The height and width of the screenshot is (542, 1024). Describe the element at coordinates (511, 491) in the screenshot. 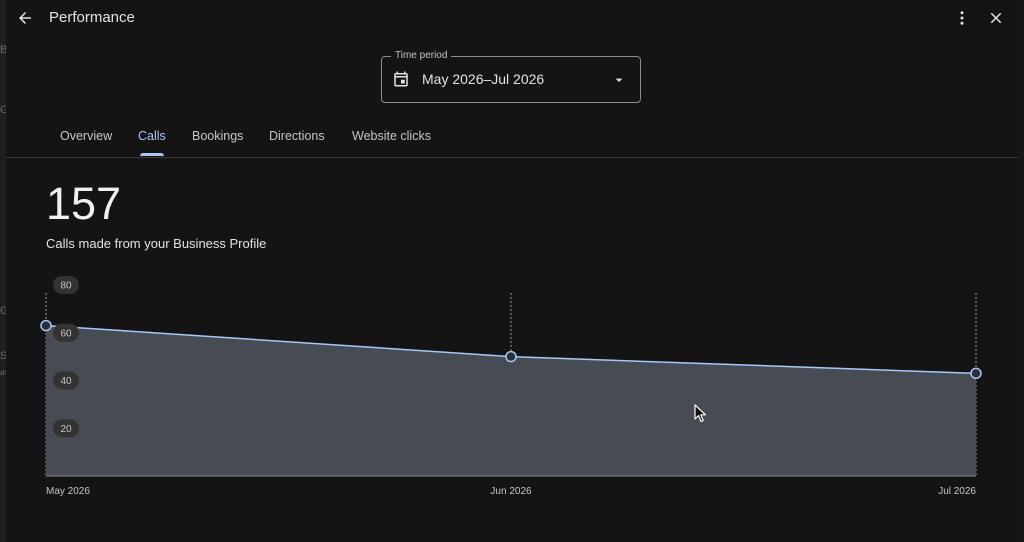

I see `x-tick-label: Jun 2026` at that location.